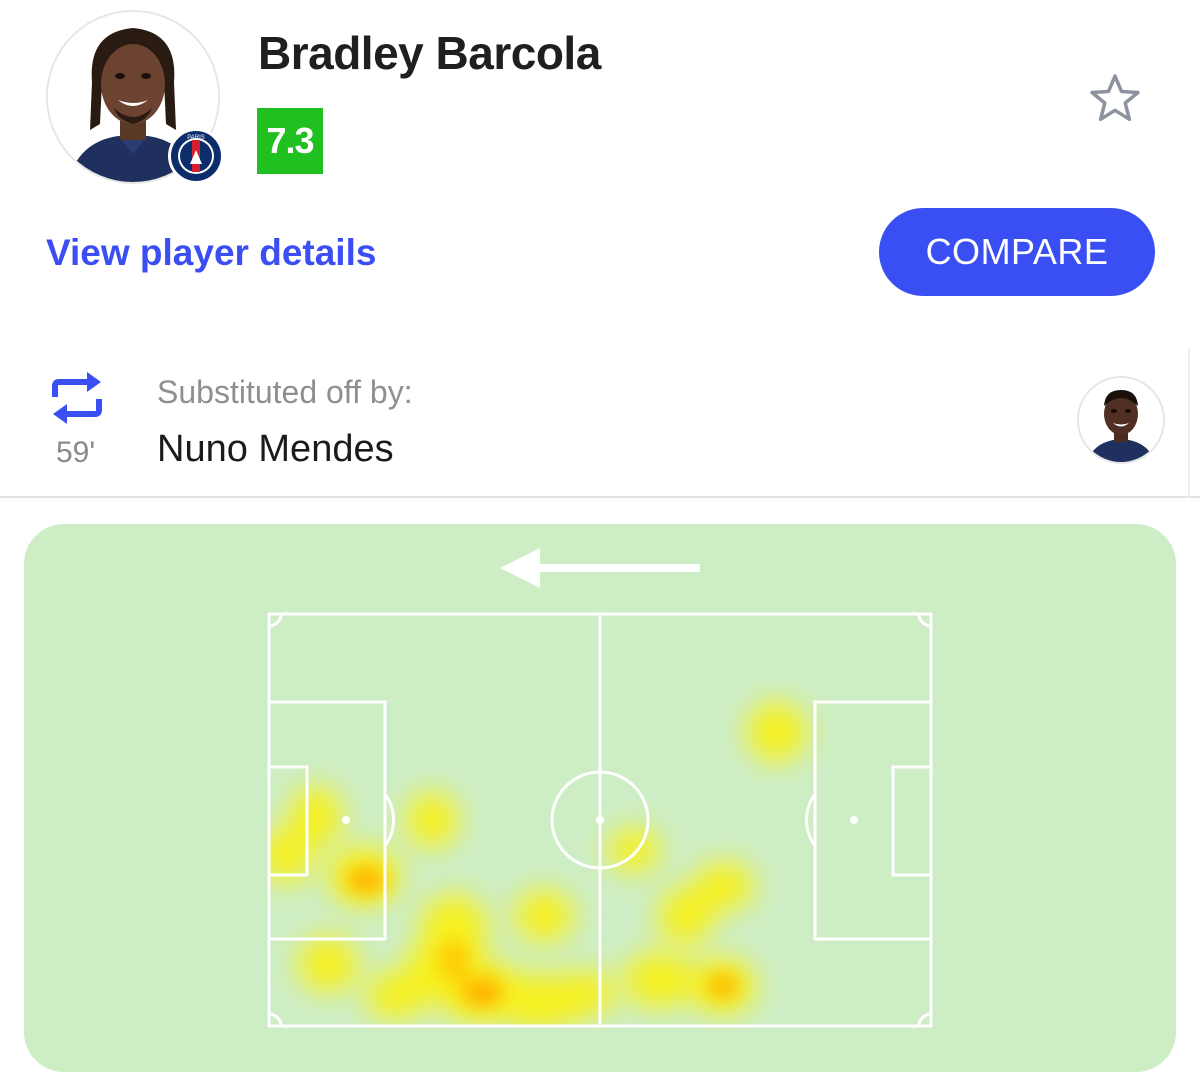  What do you see at coordinates (538, 864) in the screenshot?
I see `heat-zones` at bounding box center [538, 864].